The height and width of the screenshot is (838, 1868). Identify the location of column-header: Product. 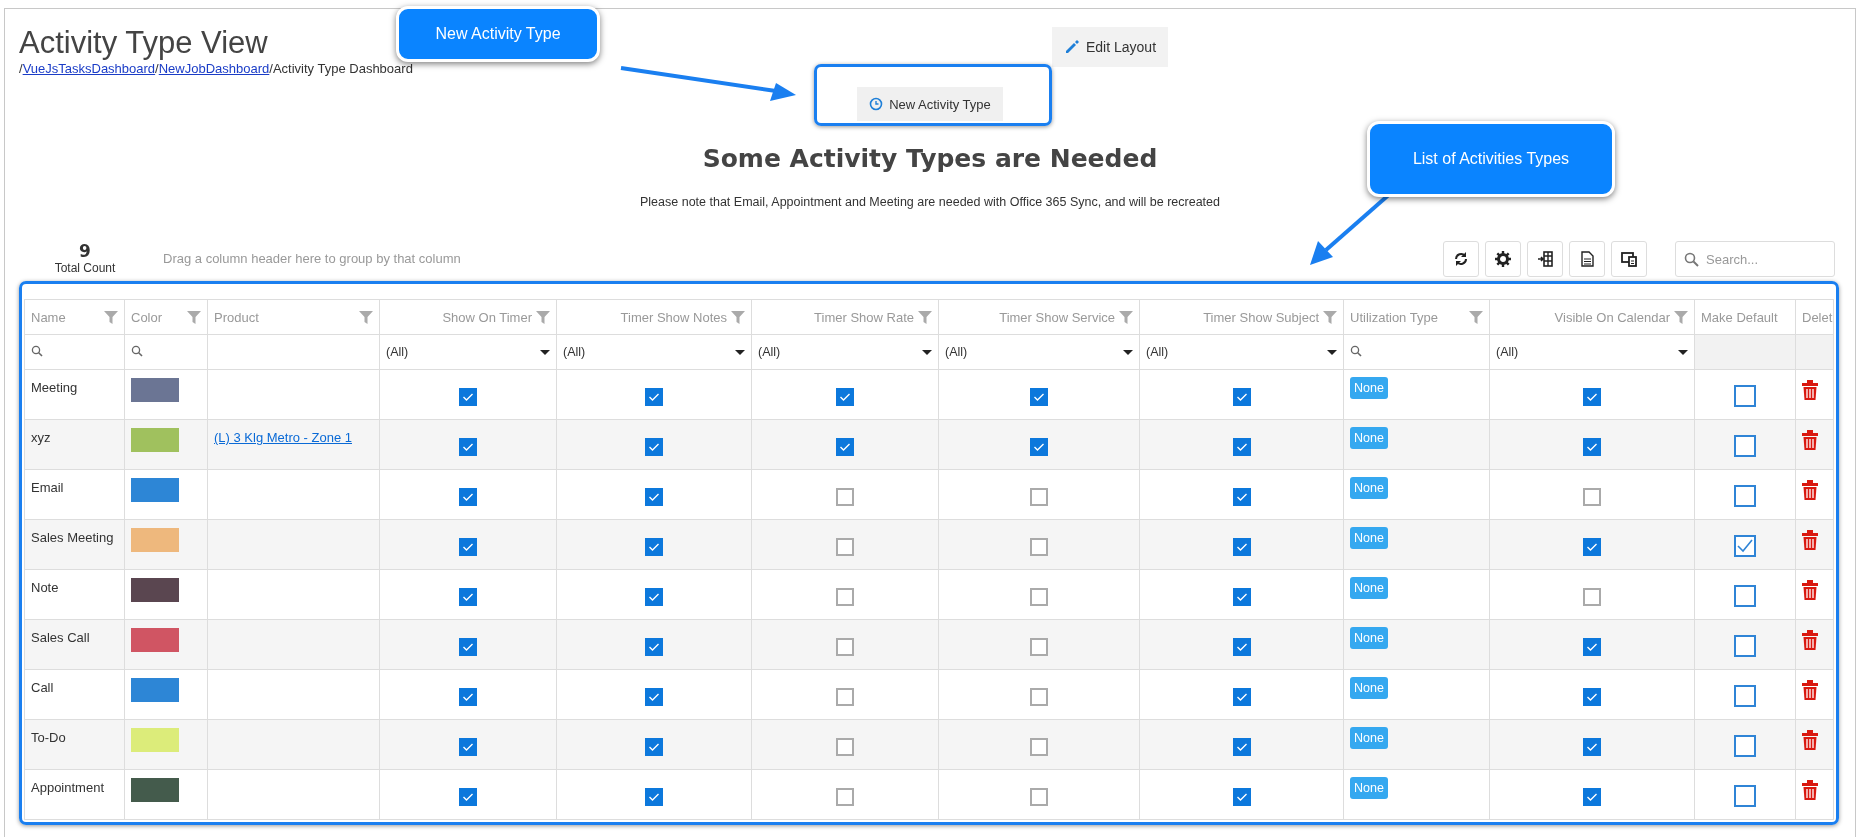
(293, 317).